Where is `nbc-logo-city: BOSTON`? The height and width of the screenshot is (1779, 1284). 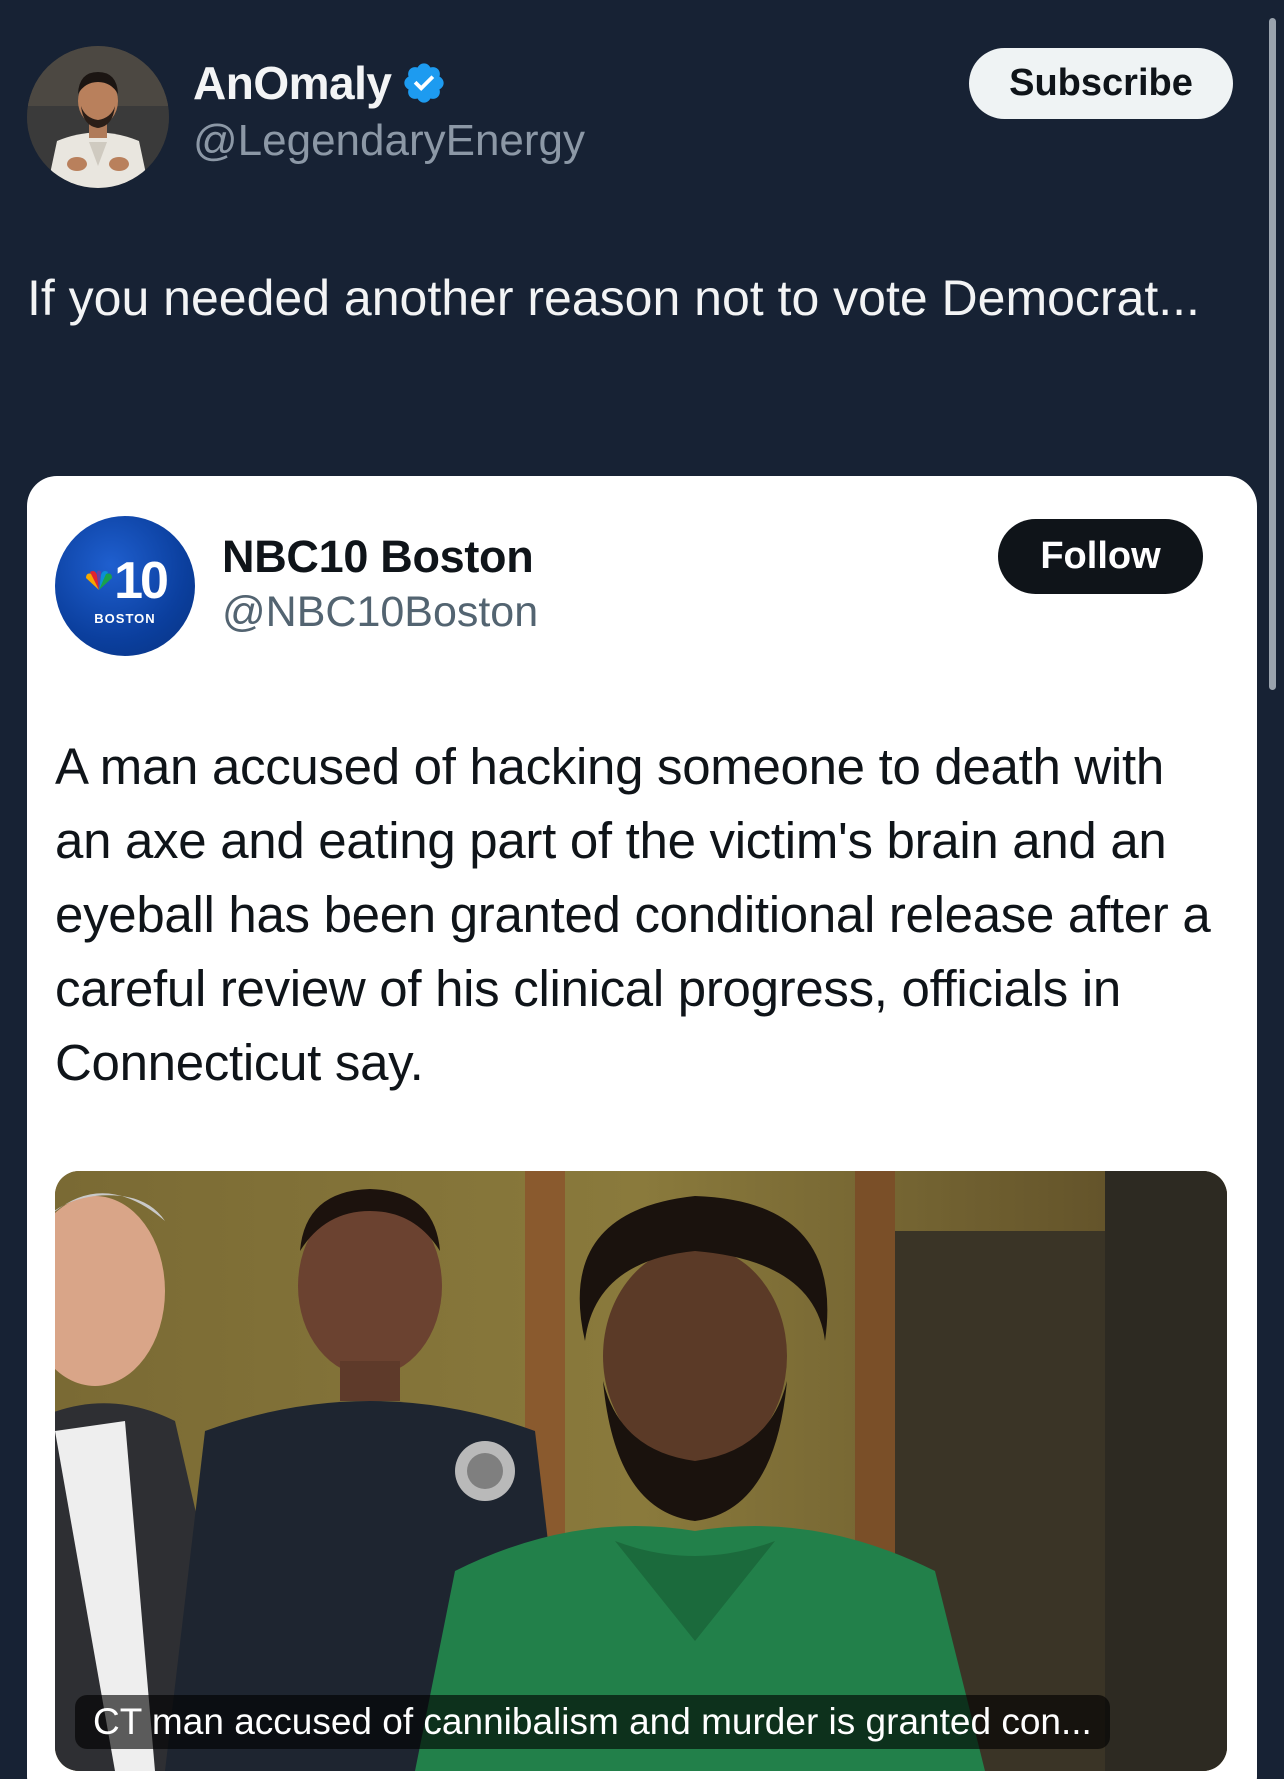 nbc-logo-city: BOSTON is located at coordinates (125, 618).